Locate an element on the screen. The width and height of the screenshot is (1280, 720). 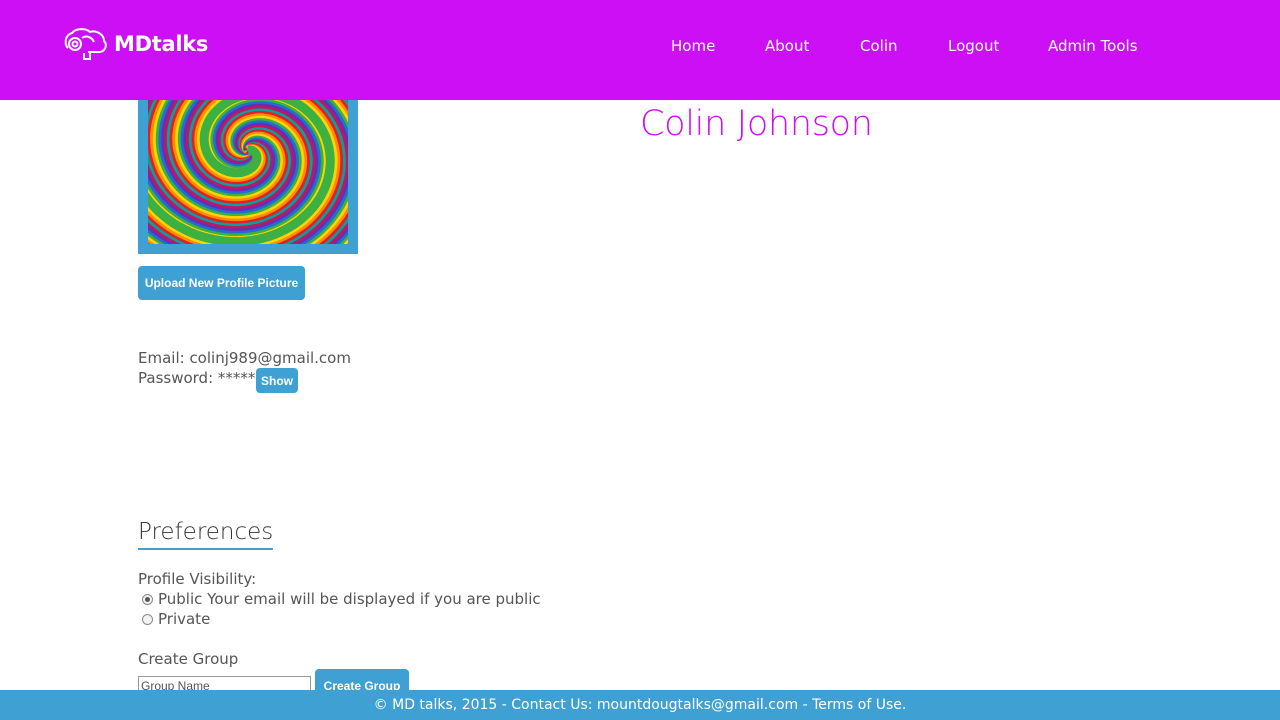
profile-visibility-label: Profile Visibility: is located at coordinates (197, 579).